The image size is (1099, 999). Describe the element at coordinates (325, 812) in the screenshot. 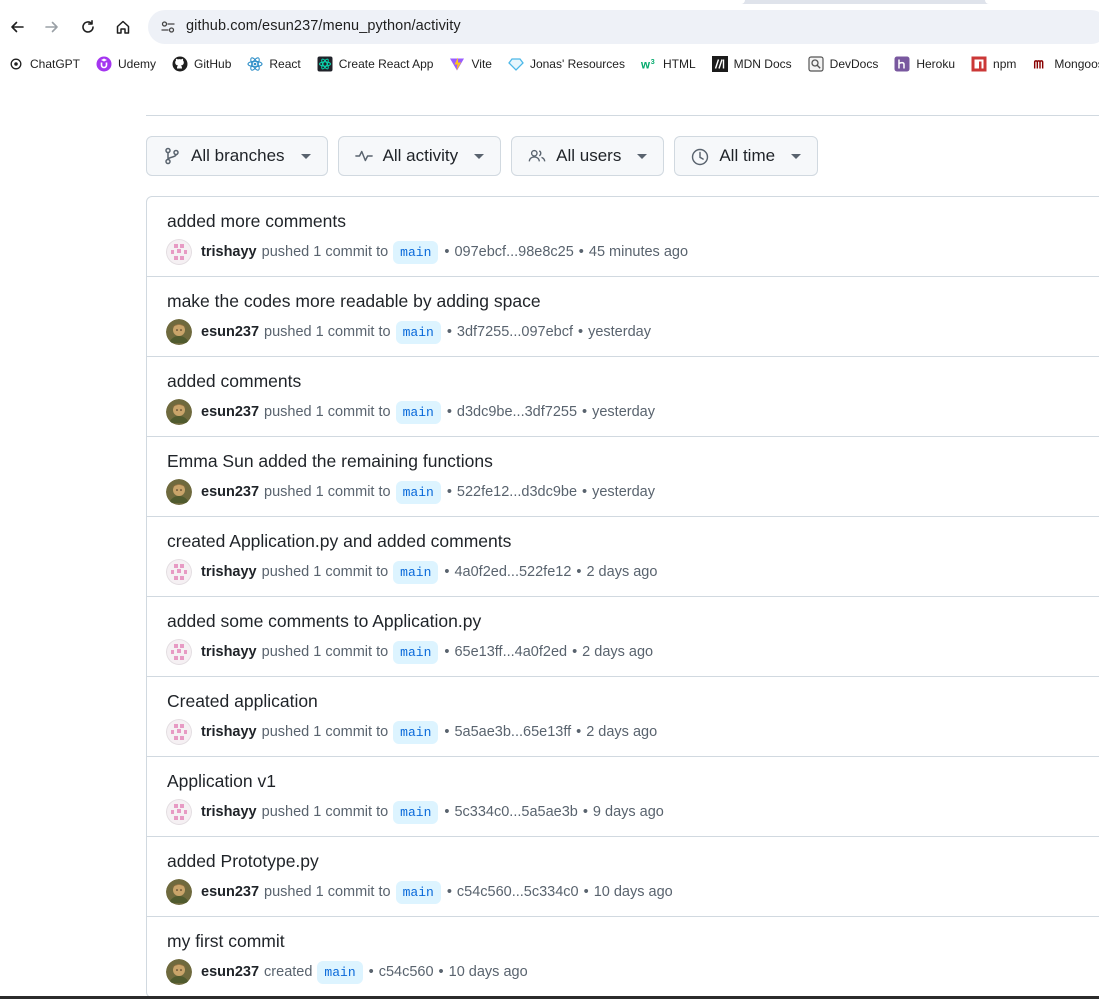

I see `action-text: pushed 1 commit to` at that location.